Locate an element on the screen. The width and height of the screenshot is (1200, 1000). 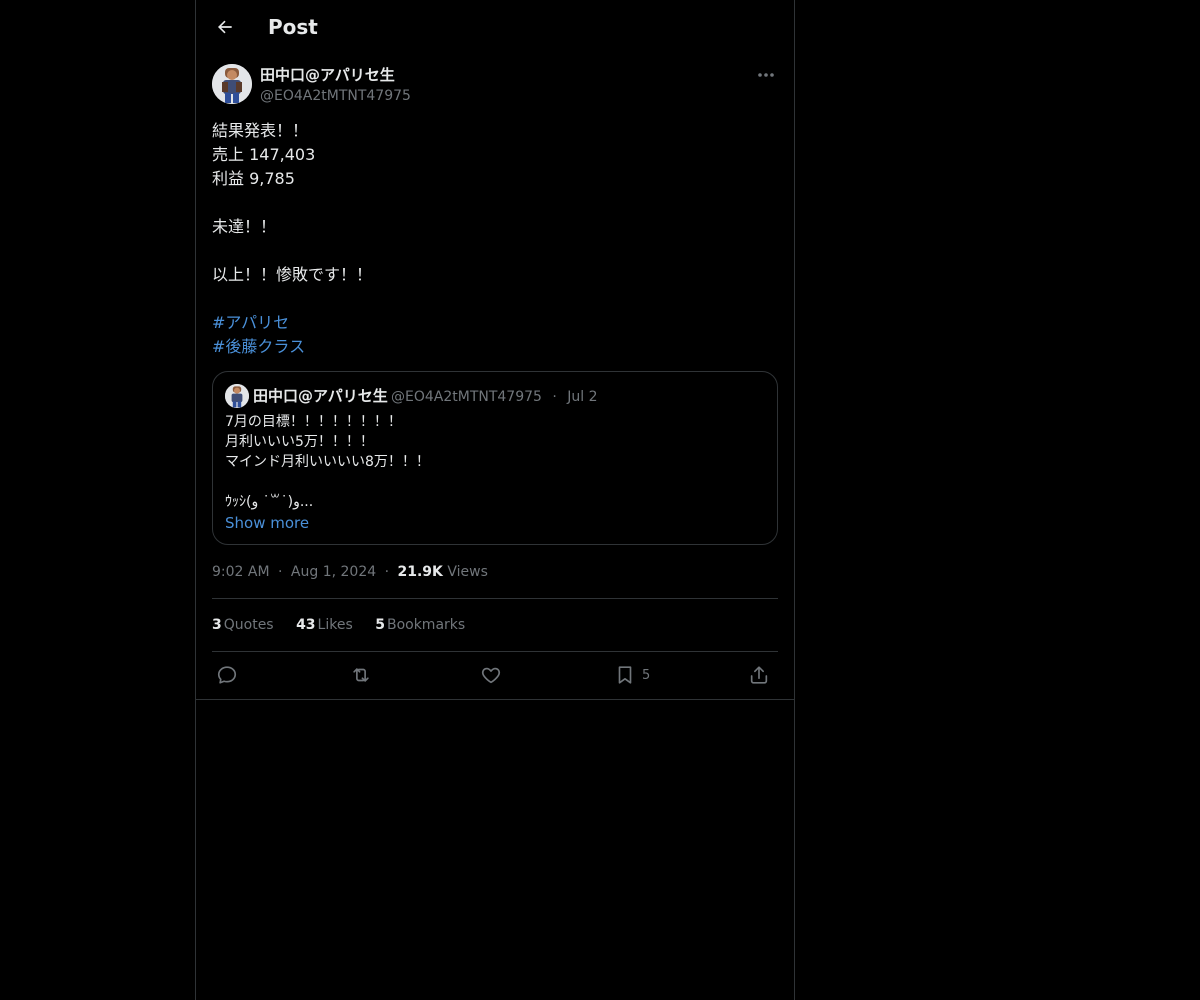
quotes-label: Quotes is located at coordinates (248, 625).